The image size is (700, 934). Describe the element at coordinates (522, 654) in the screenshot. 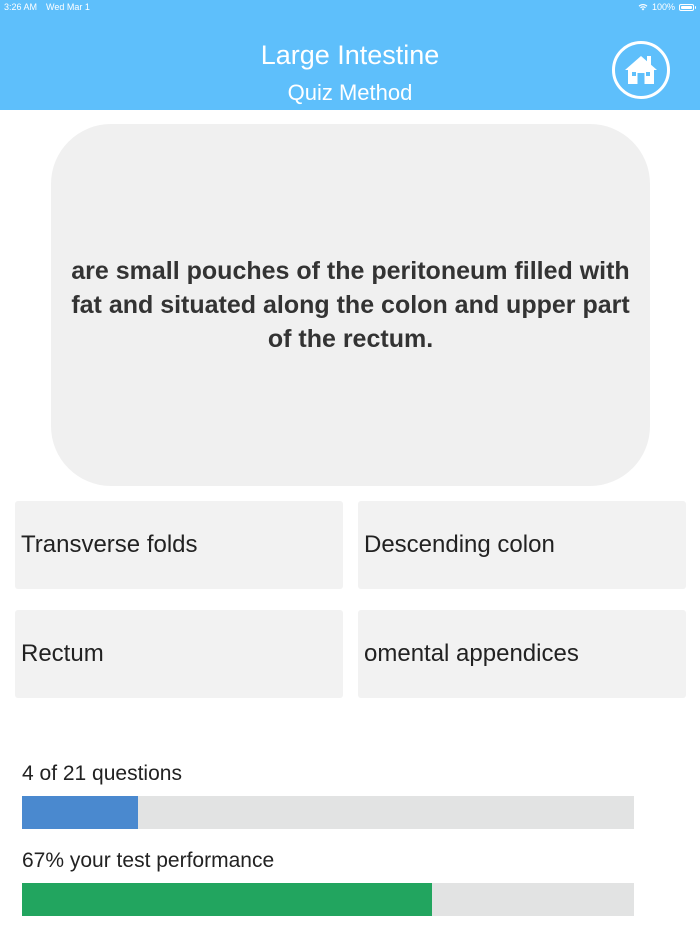

I see `answer-option-4: omental appendices` at that location.